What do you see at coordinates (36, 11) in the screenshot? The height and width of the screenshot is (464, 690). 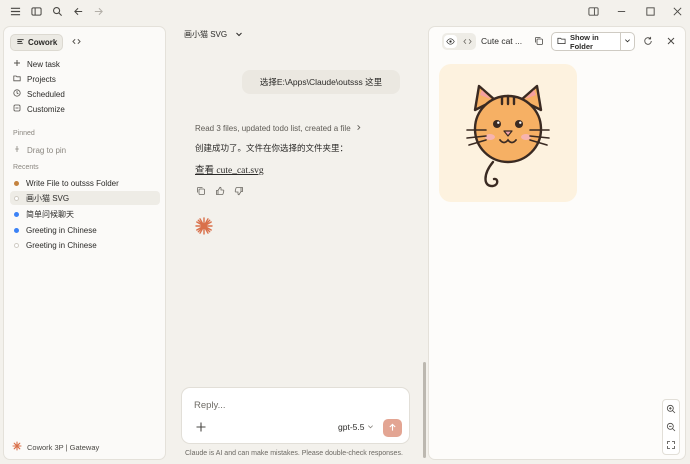 I see `sidebar-toggle-icon` at bounding box center [36, 11].